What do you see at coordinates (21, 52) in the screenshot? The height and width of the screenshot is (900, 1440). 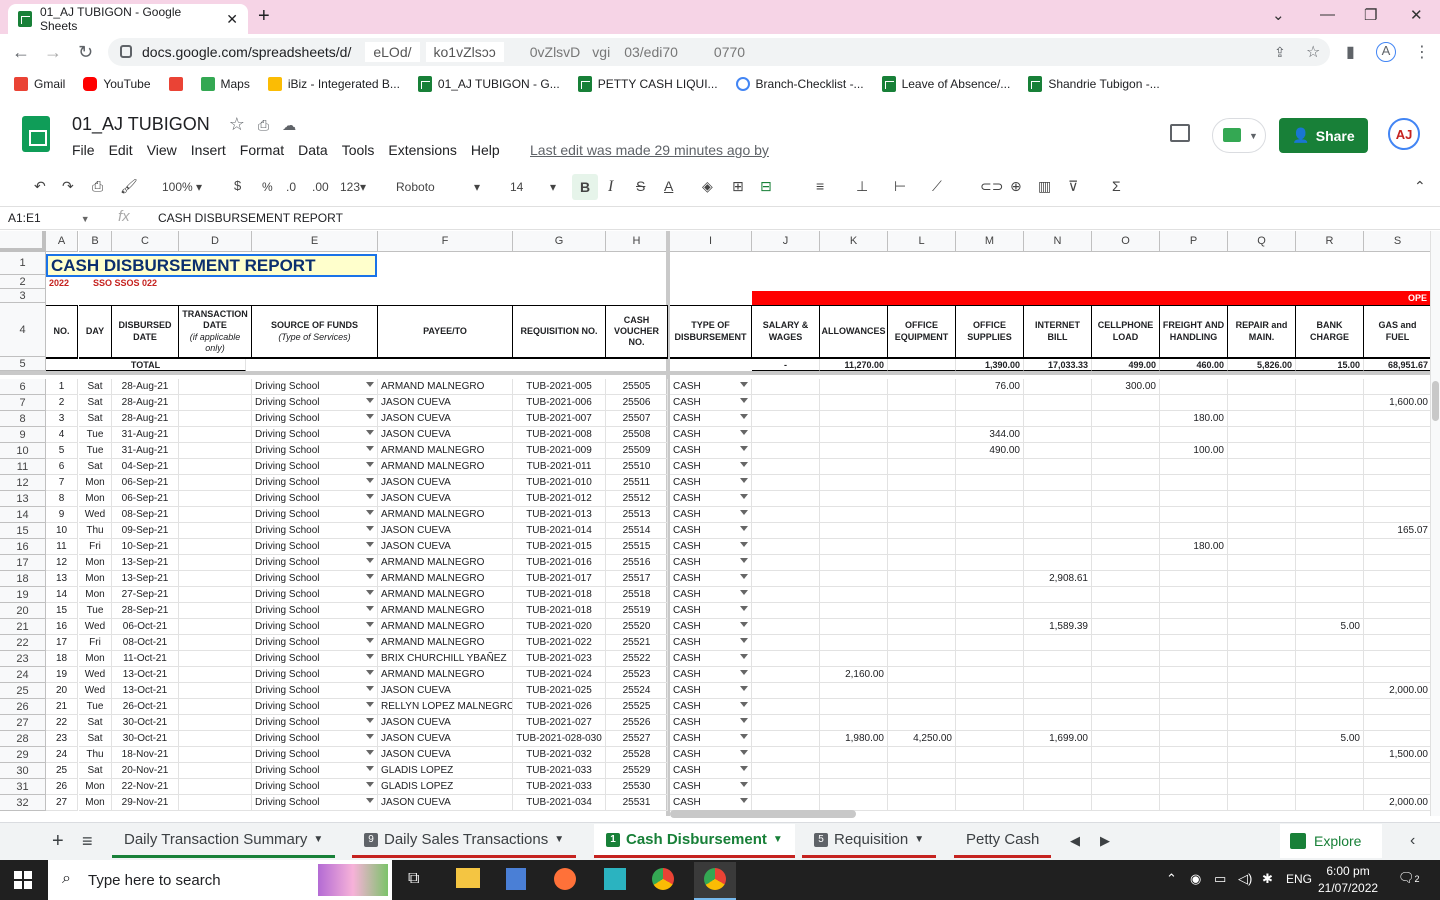 I see `back-icon: ←` at bounding box center [21, 52].